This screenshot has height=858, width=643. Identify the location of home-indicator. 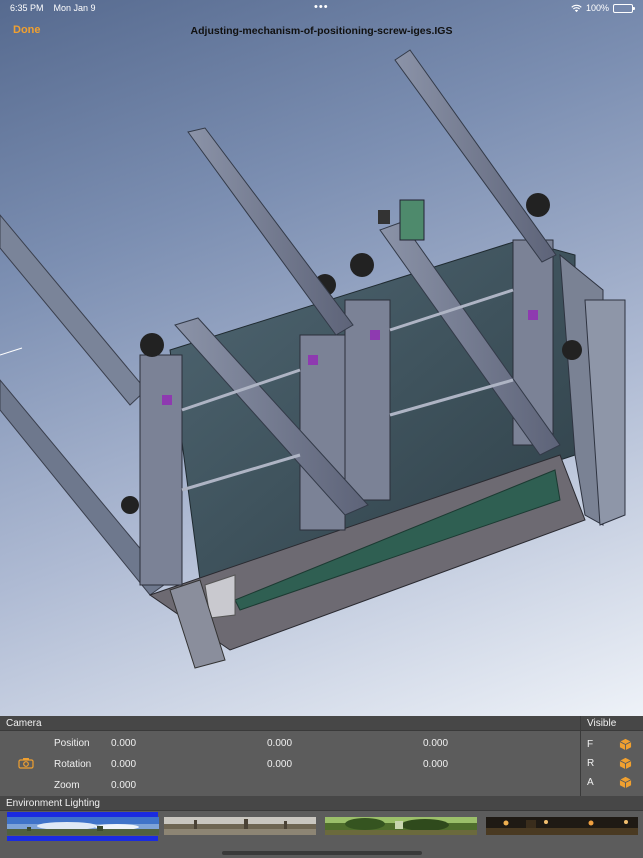
(322, 853).